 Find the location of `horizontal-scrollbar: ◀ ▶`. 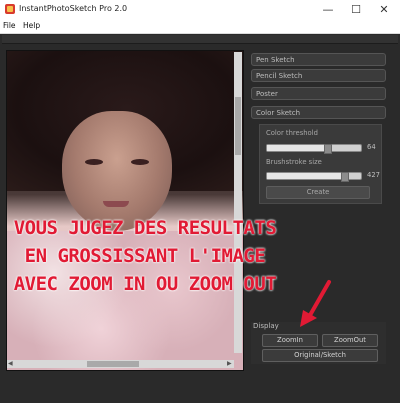

horizontal-scrollbar: ◀ ▶ is located at coordinates (120, 364).